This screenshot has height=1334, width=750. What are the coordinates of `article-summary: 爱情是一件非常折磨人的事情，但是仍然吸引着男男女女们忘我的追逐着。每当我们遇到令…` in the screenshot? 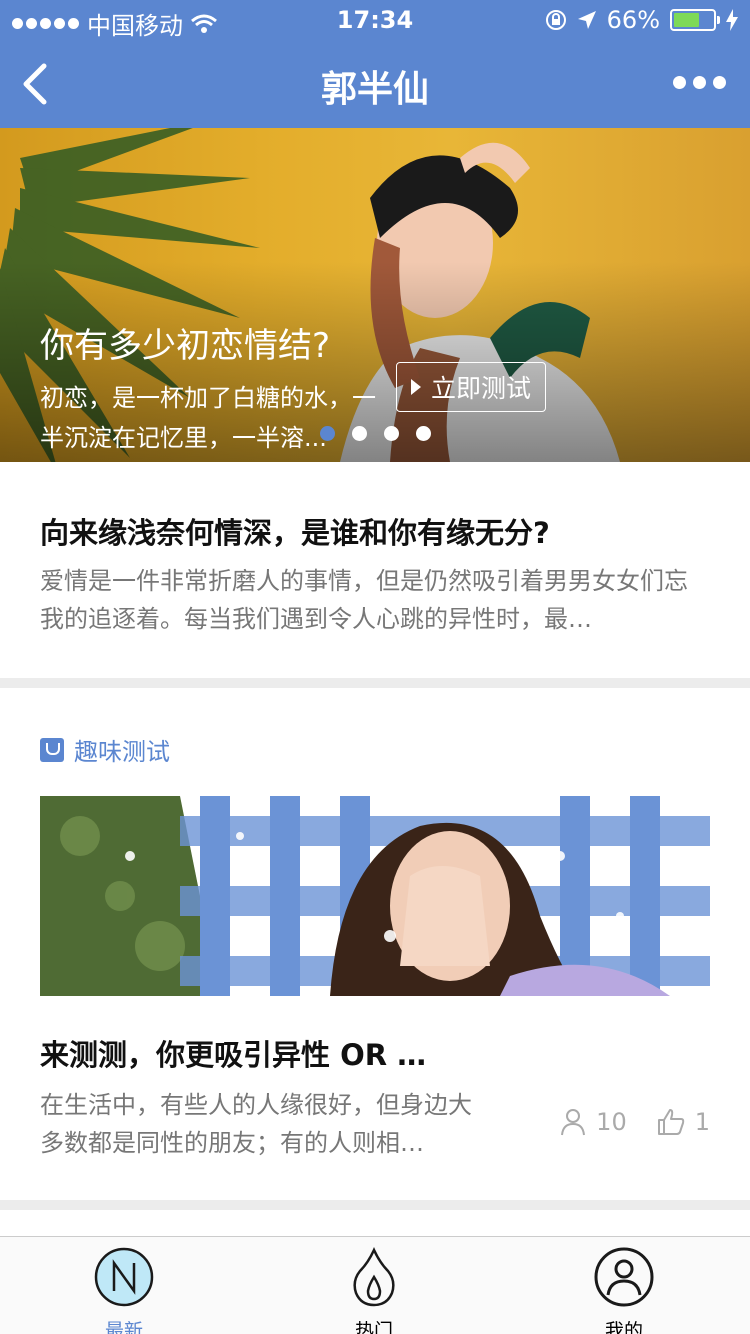 It's located at (364, 600).